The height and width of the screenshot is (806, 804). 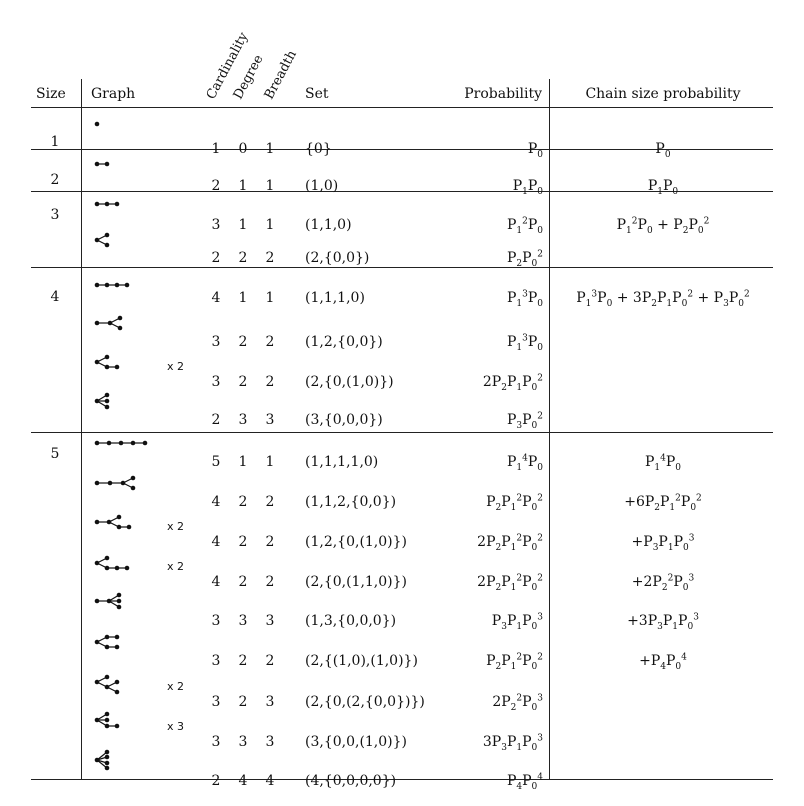 I want to click on chain-probability-cell: P1P0, so click(x=663, y=187).